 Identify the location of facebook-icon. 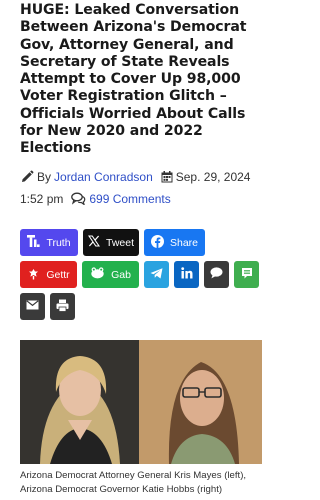
(157, 242).